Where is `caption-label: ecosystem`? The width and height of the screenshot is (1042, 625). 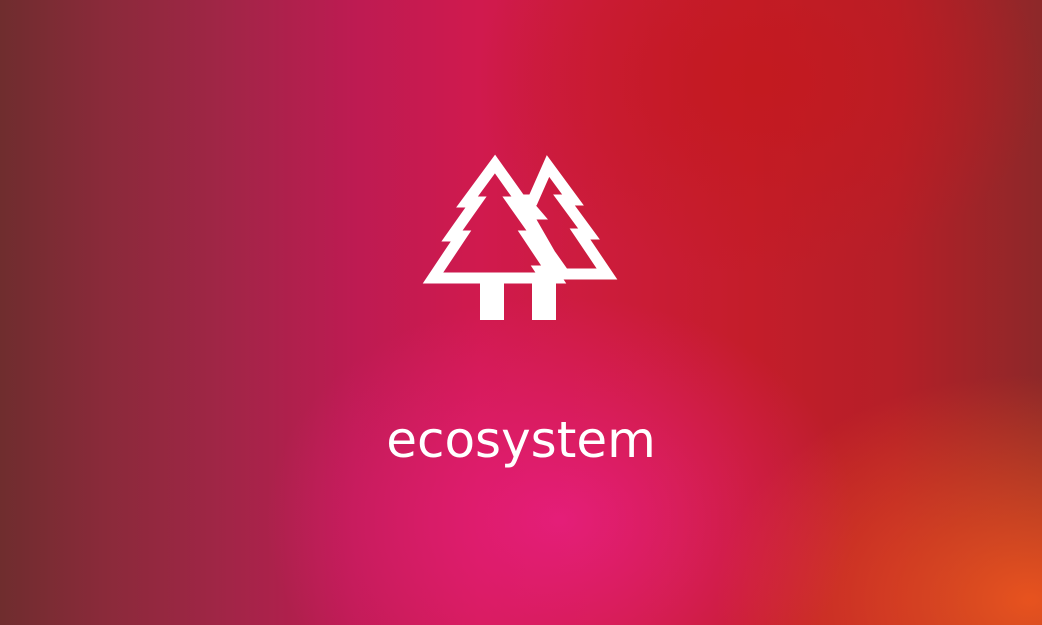 caption-label: ecosystem is located at coordinates (521, 440).